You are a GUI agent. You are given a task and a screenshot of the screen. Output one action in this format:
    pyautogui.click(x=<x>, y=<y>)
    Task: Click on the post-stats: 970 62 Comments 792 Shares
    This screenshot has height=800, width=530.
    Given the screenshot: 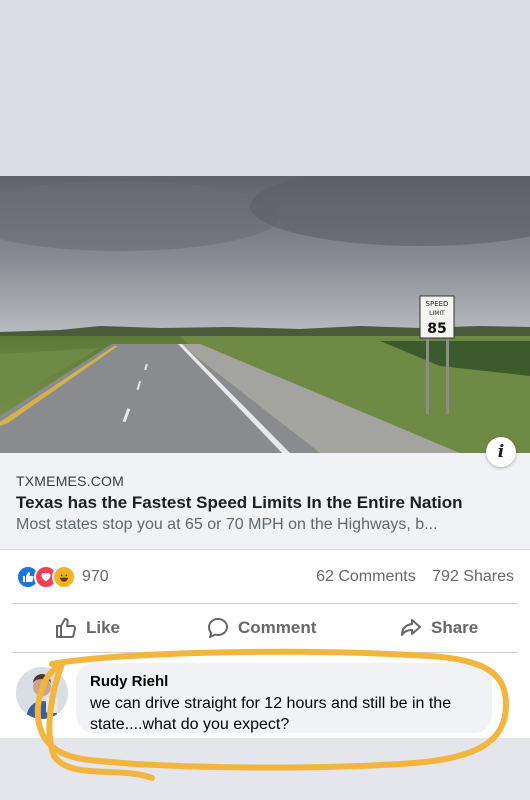 What is the action you would take?
    pyautogui.click(x=265, y=577)
    